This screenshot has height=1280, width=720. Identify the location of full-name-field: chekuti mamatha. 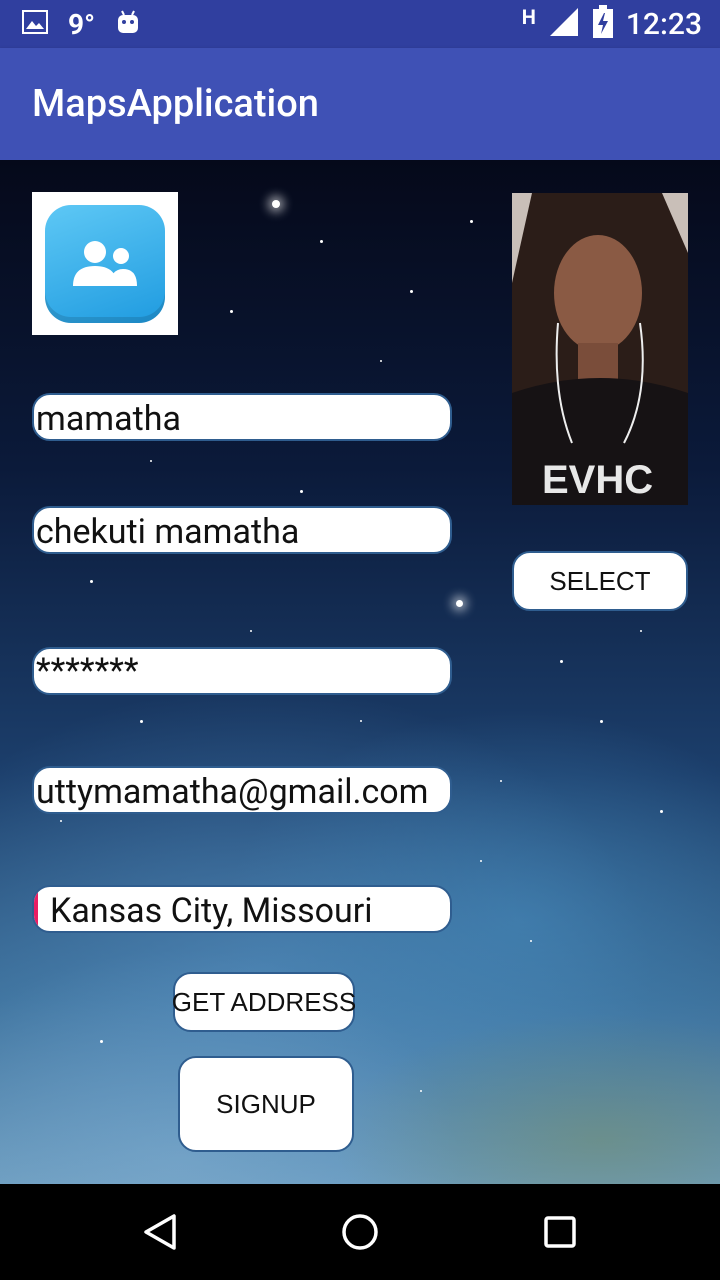
(242, 530).